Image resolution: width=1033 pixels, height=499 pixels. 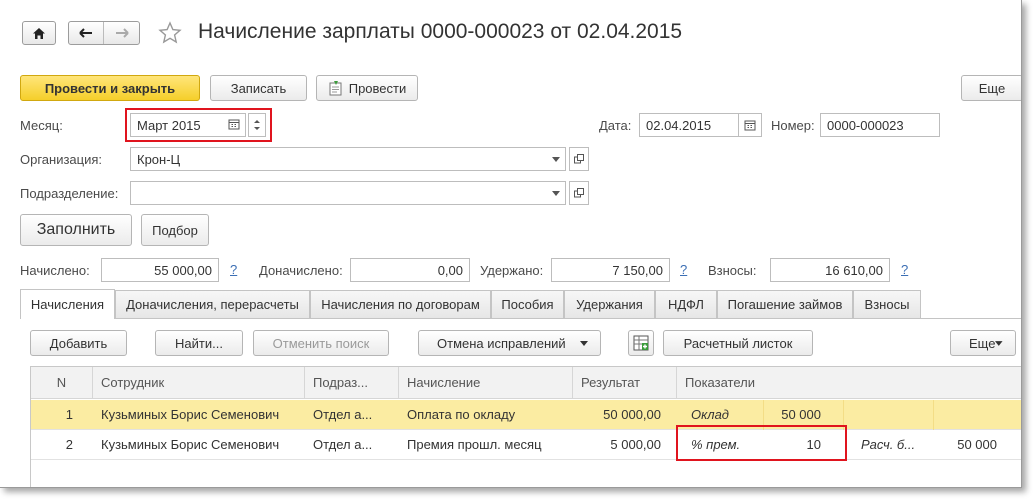 I want to click on date-calendar-button, so click(x=750, y=125).